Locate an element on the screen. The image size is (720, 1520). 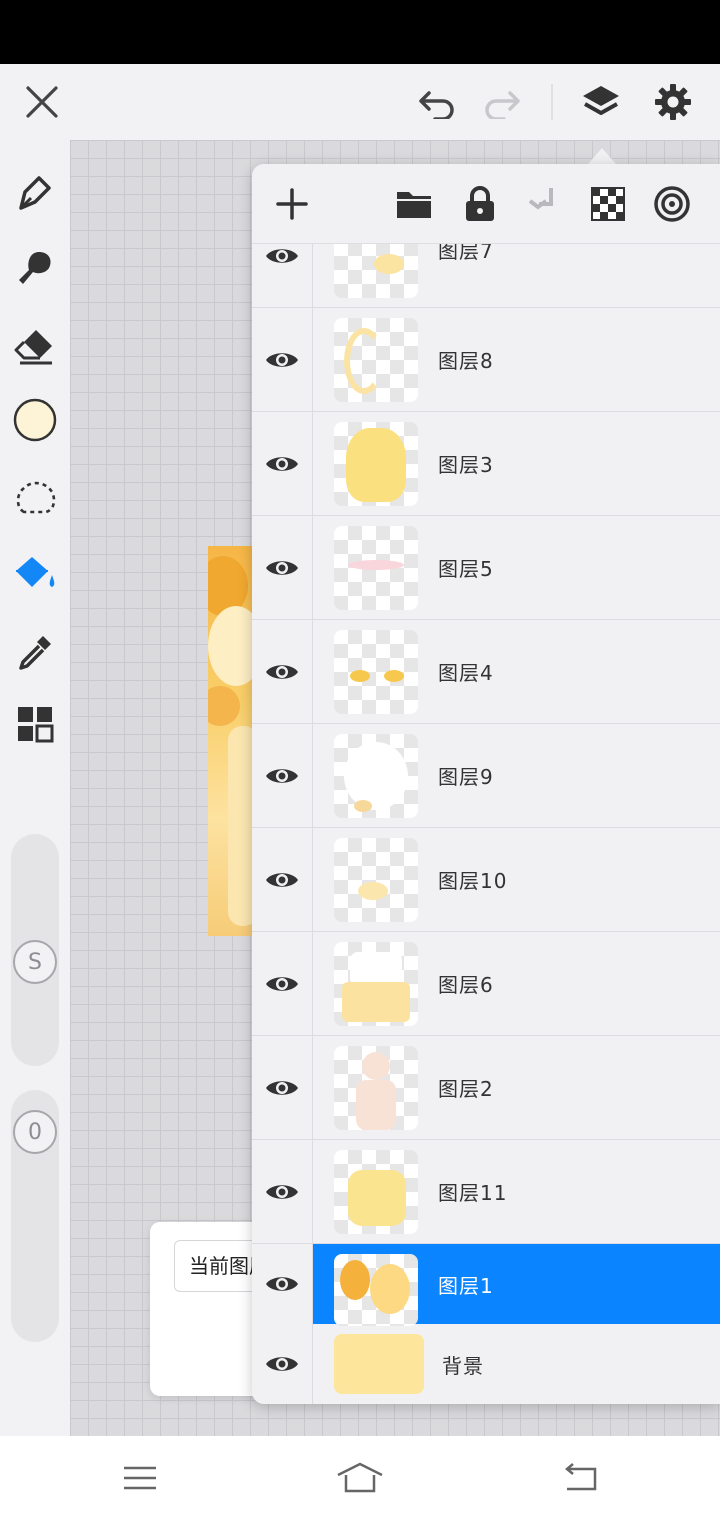
layers-icon is located at coordinates (601, 102).